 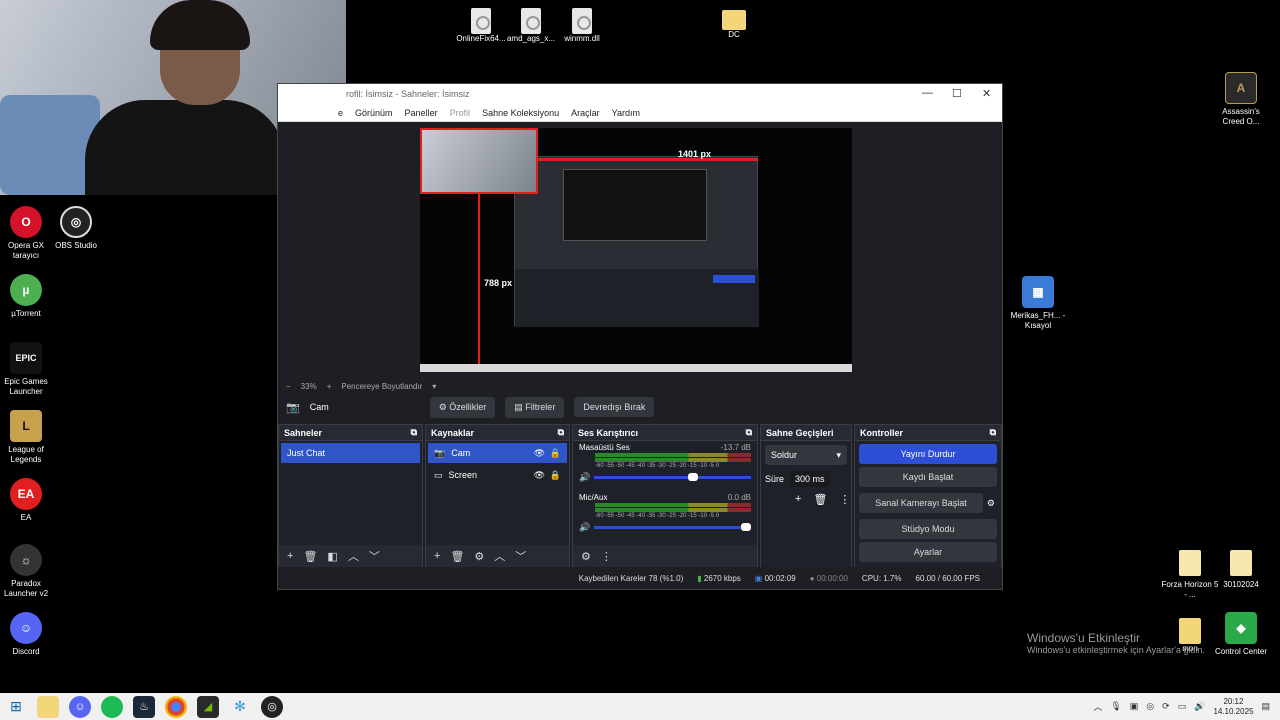 I want to click on mixer-settings-icon: ⚙, so click(x=586, y=556).